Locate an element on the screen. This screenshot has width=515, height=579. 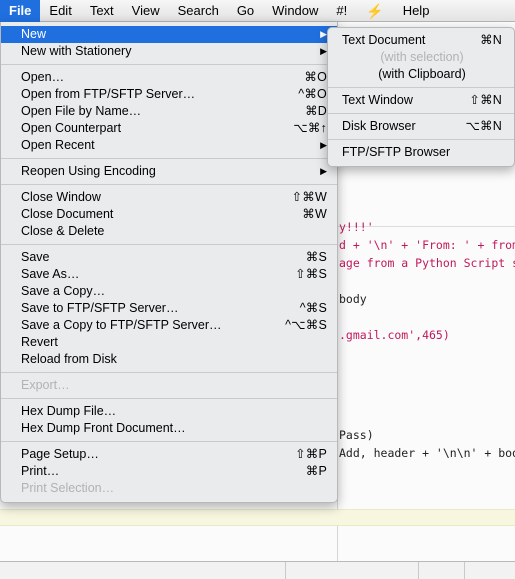
menu-item-label: FTP/SFTP Browser is located at coordinates (396, 152).